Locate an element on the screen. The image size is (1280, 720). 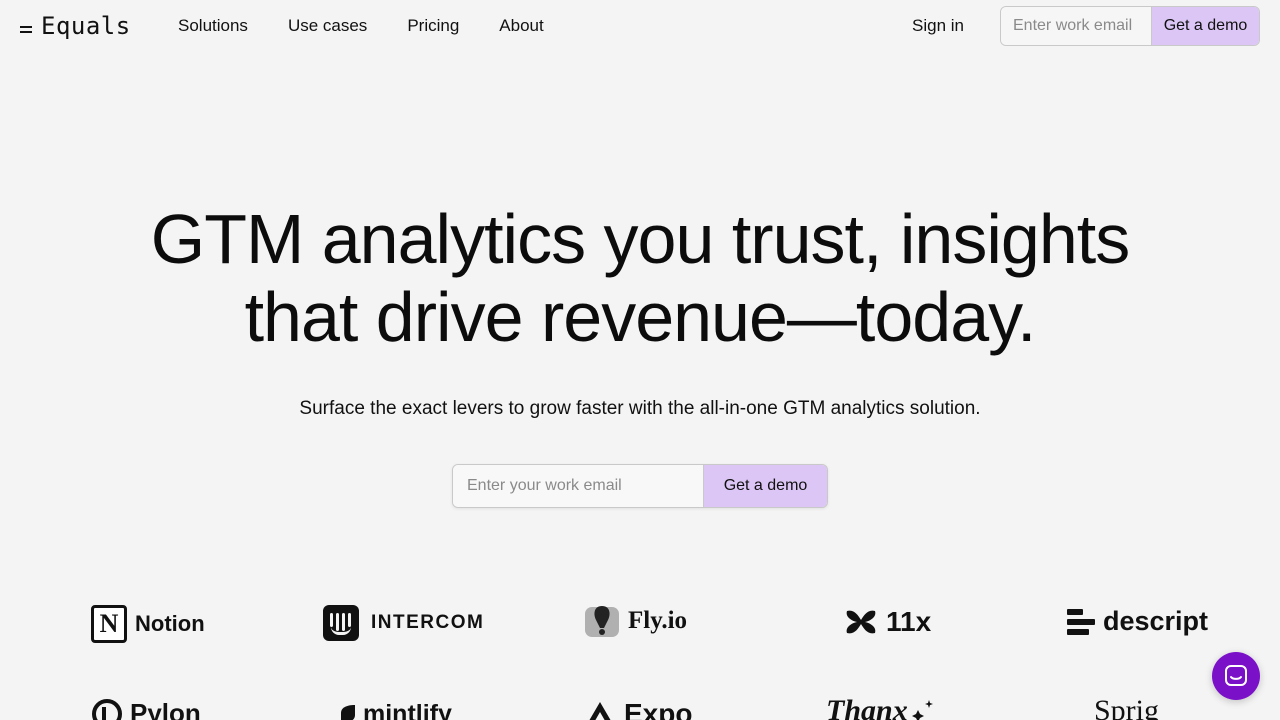
customer-logo-label: Notion is located at coordinates (170, 623).